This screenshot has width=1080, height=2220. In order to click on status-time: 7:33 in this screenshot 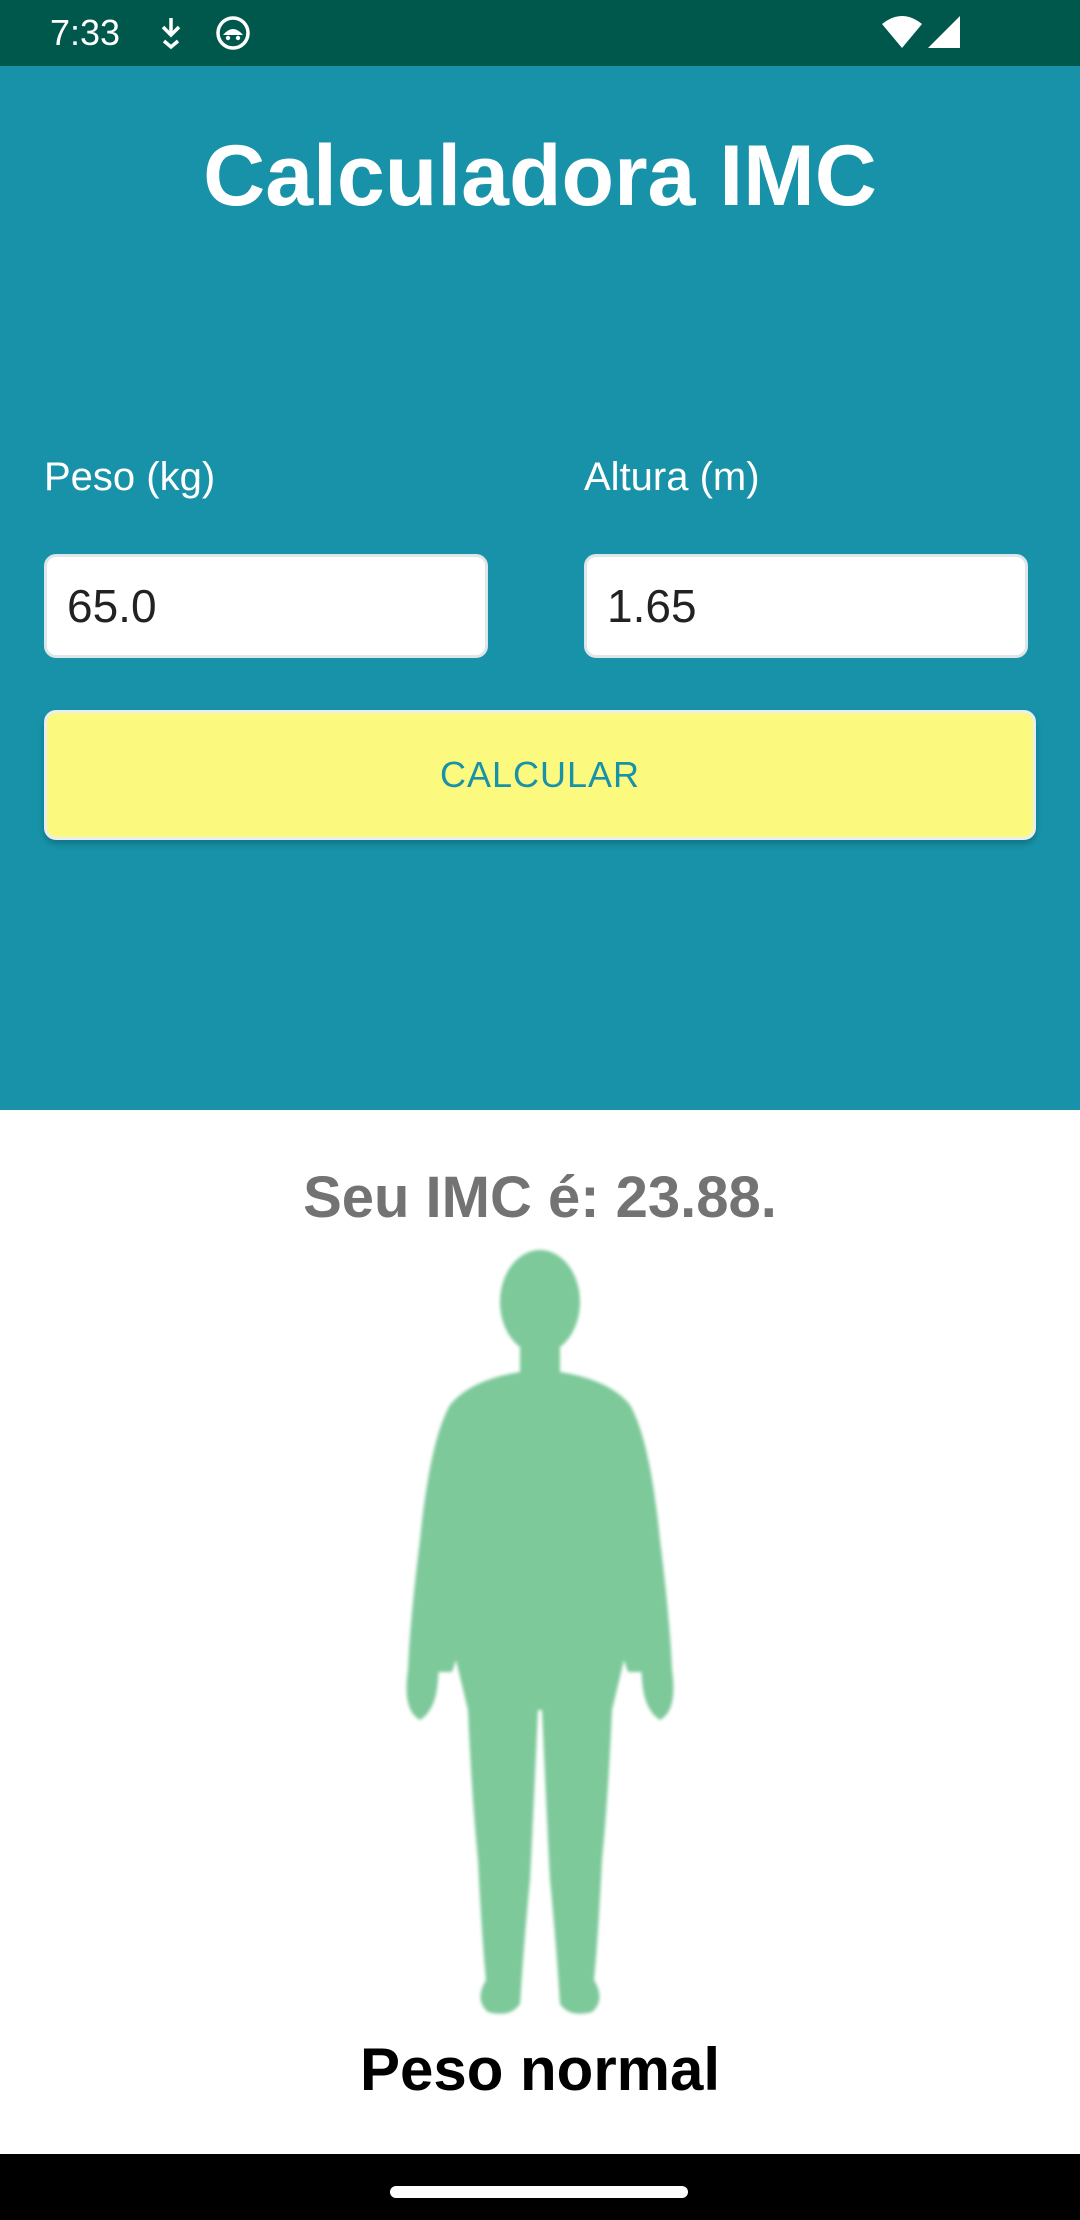, I will do `click(85, 32)`.